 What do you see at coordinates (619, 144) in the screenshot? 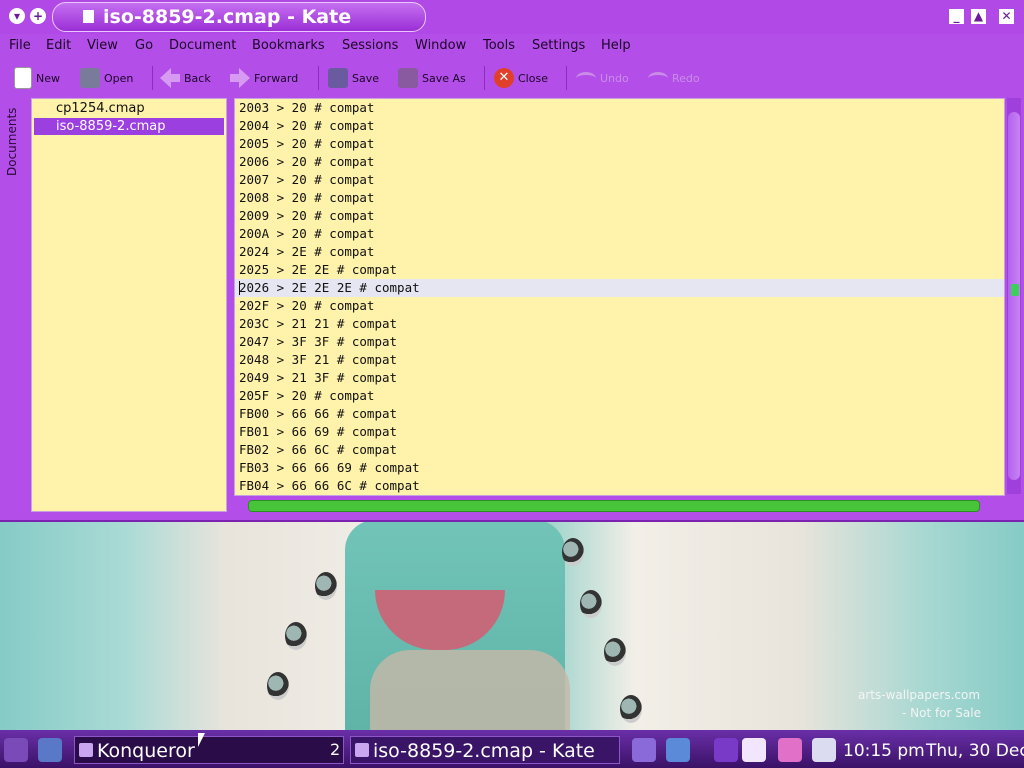
I see `code-line: 2005 > 20 # compat` at bounding box center [619, 144].